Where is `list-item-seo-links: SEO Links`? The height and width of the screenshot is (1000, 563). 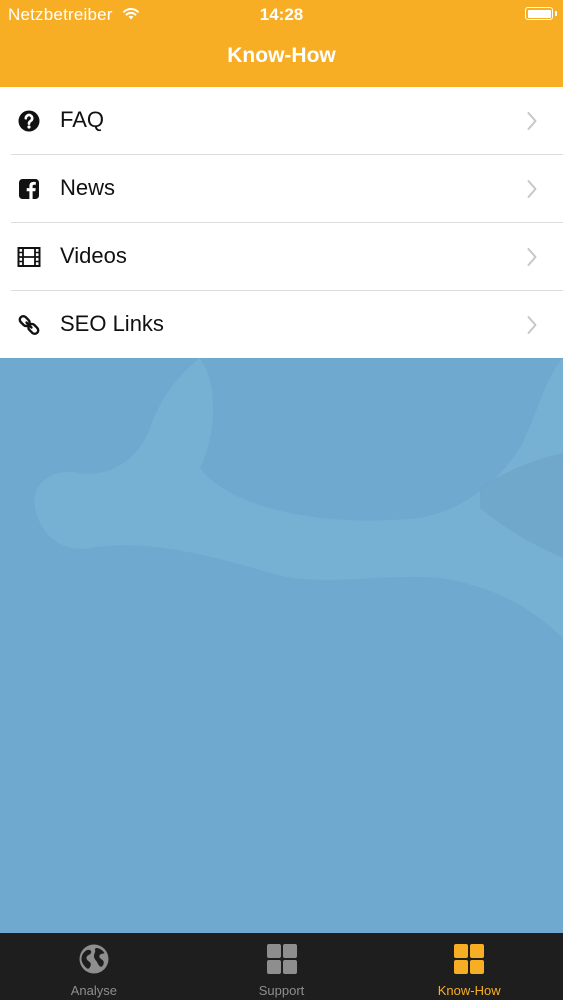 list-item-seo-links: SEO Links is located at coordinates (281, 325).